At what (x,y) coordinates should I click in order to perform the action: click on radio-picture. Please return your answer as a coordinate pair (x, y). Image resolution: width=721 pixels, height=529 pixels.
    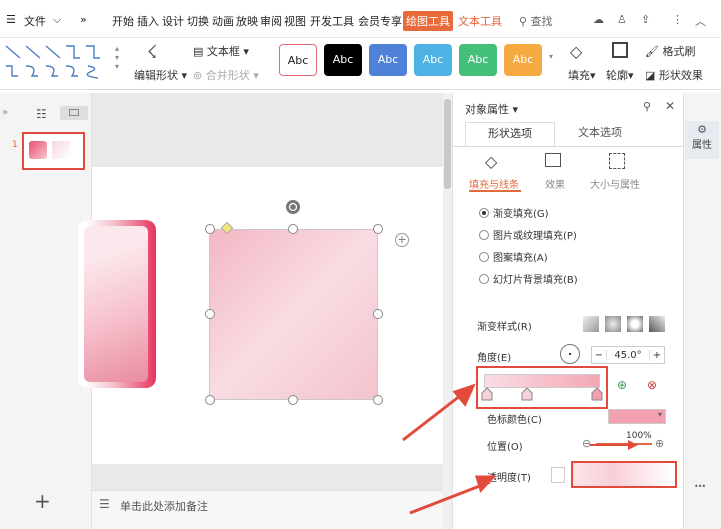
    Looking at the image, I should click on (484, 234).